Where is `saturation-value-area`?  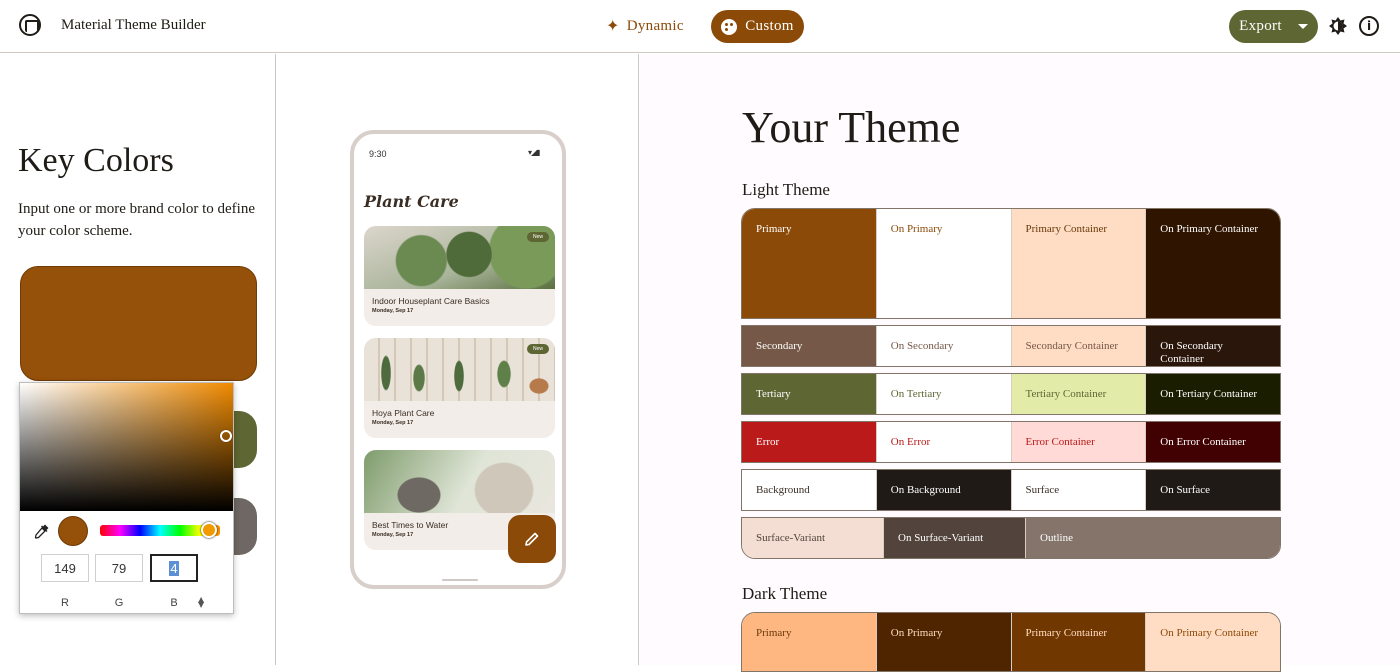
saturation-value-area is located at coordinates (126, 447).